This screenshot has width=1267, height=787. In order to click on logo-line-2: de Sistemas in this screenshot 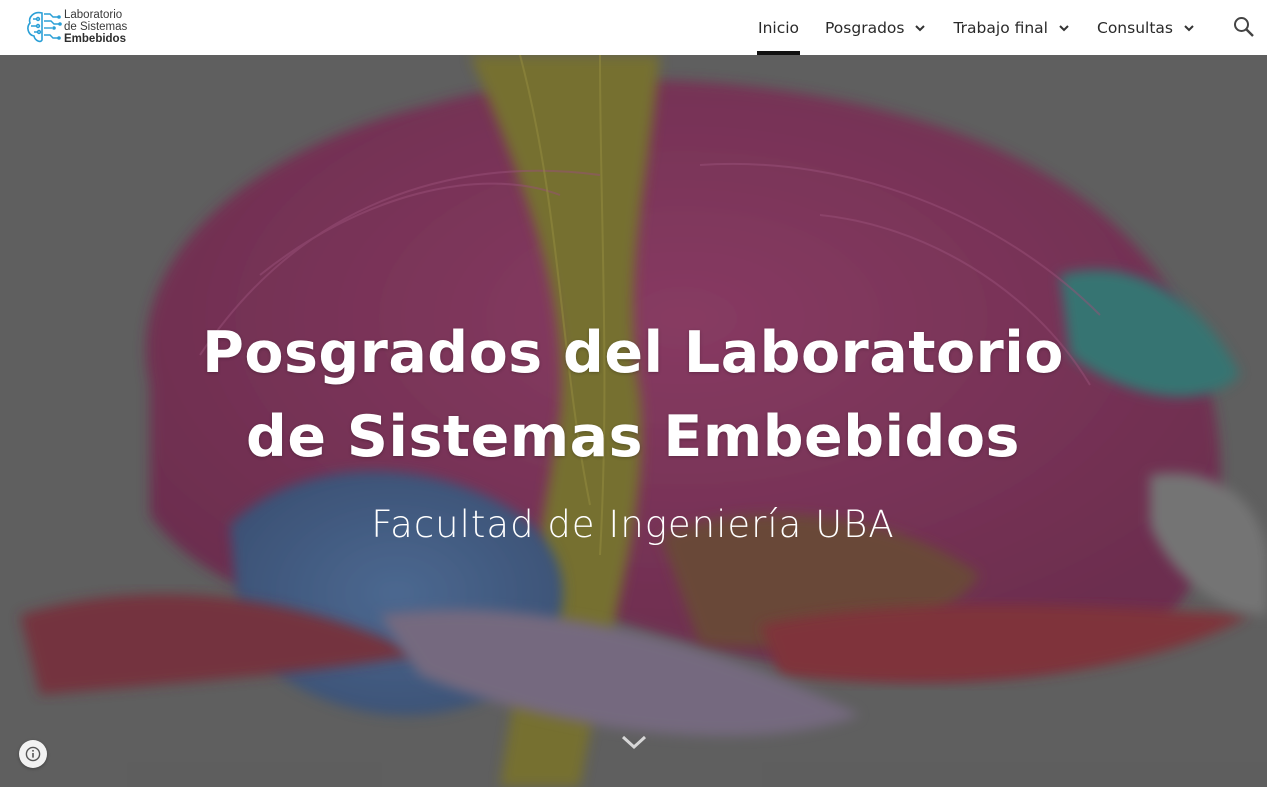, I will do `click(96, 27)`.